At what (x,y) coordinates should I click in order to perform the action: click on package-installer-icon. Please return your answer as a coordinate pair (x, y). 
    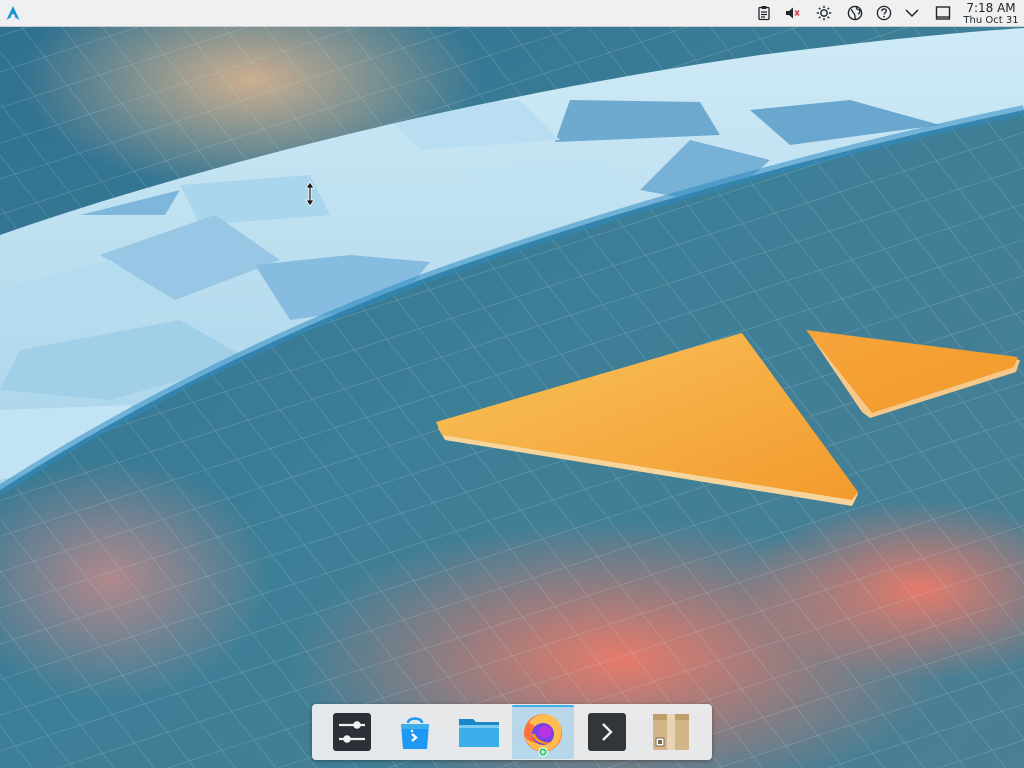
    Looking at the image, I should click on (671, 732).